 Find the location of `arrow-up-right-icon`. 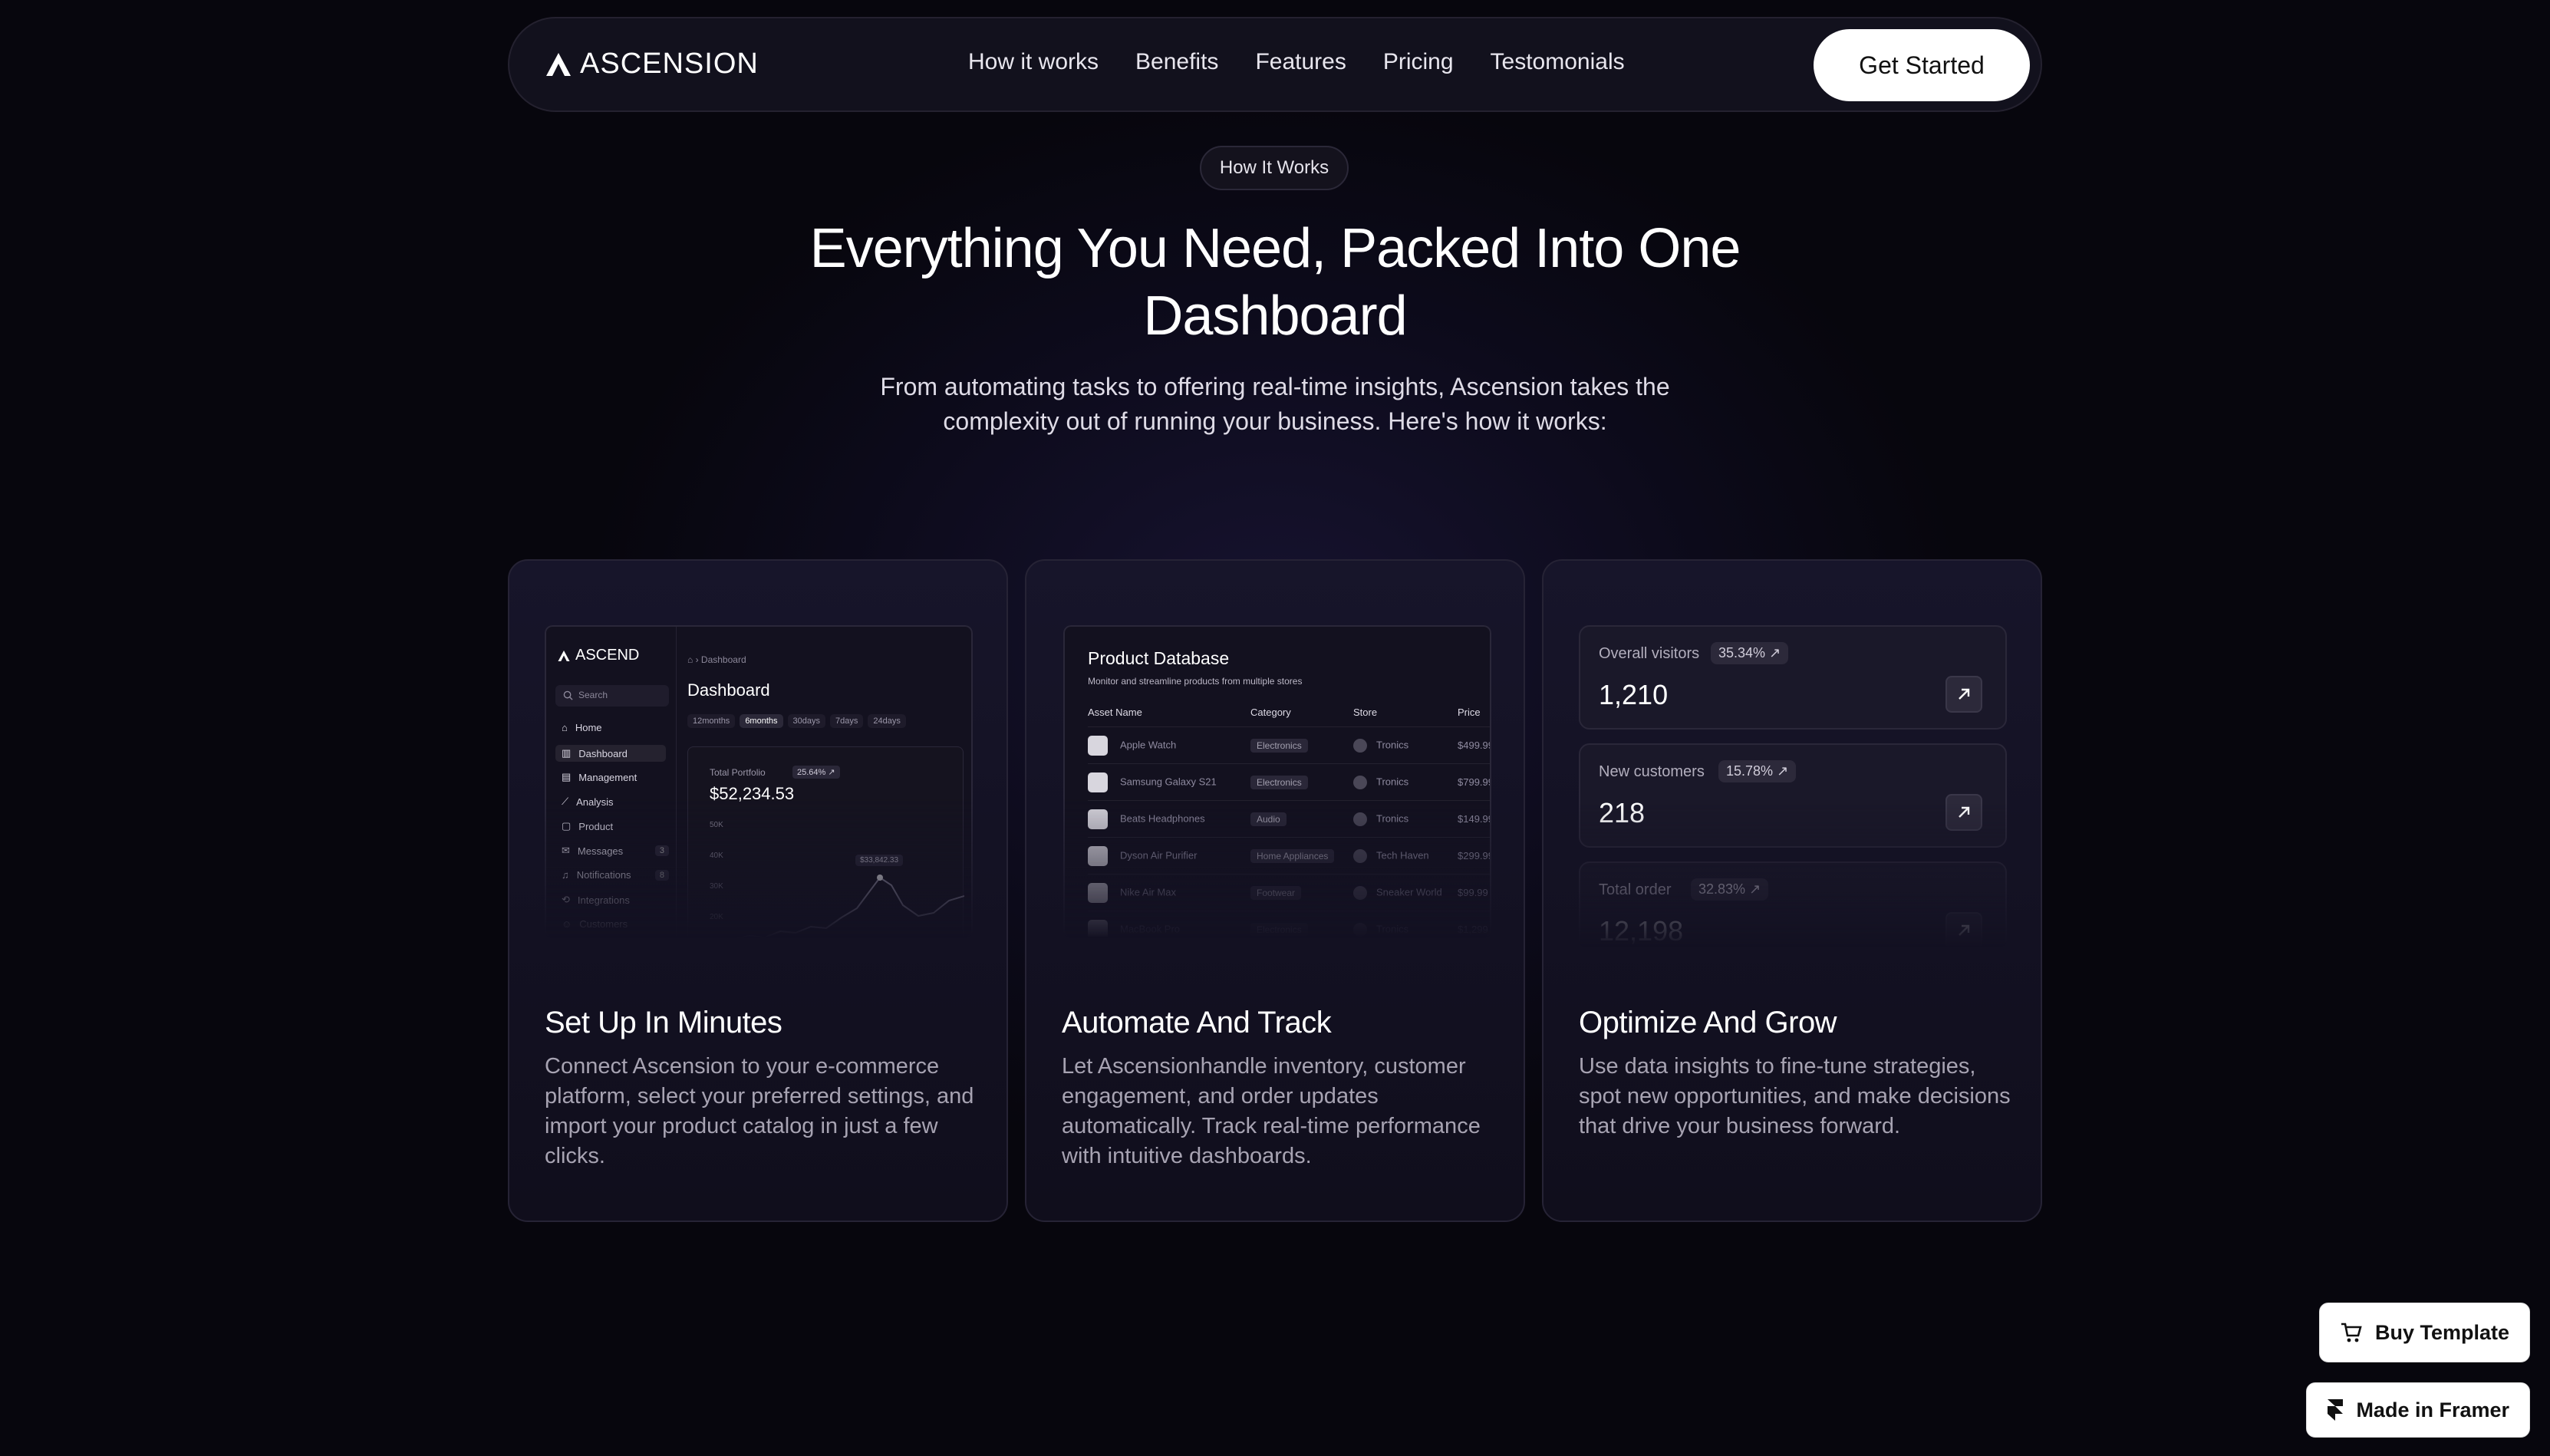

arrow-up-right-icon is located at coordinates (1964, 694).